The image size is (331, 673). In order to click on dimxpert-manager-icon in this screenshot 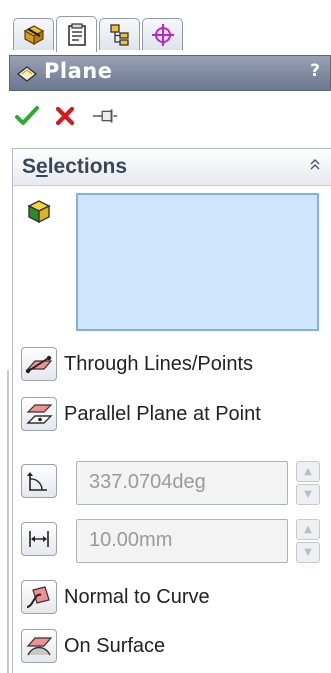, I will do `click(162, 34)`.